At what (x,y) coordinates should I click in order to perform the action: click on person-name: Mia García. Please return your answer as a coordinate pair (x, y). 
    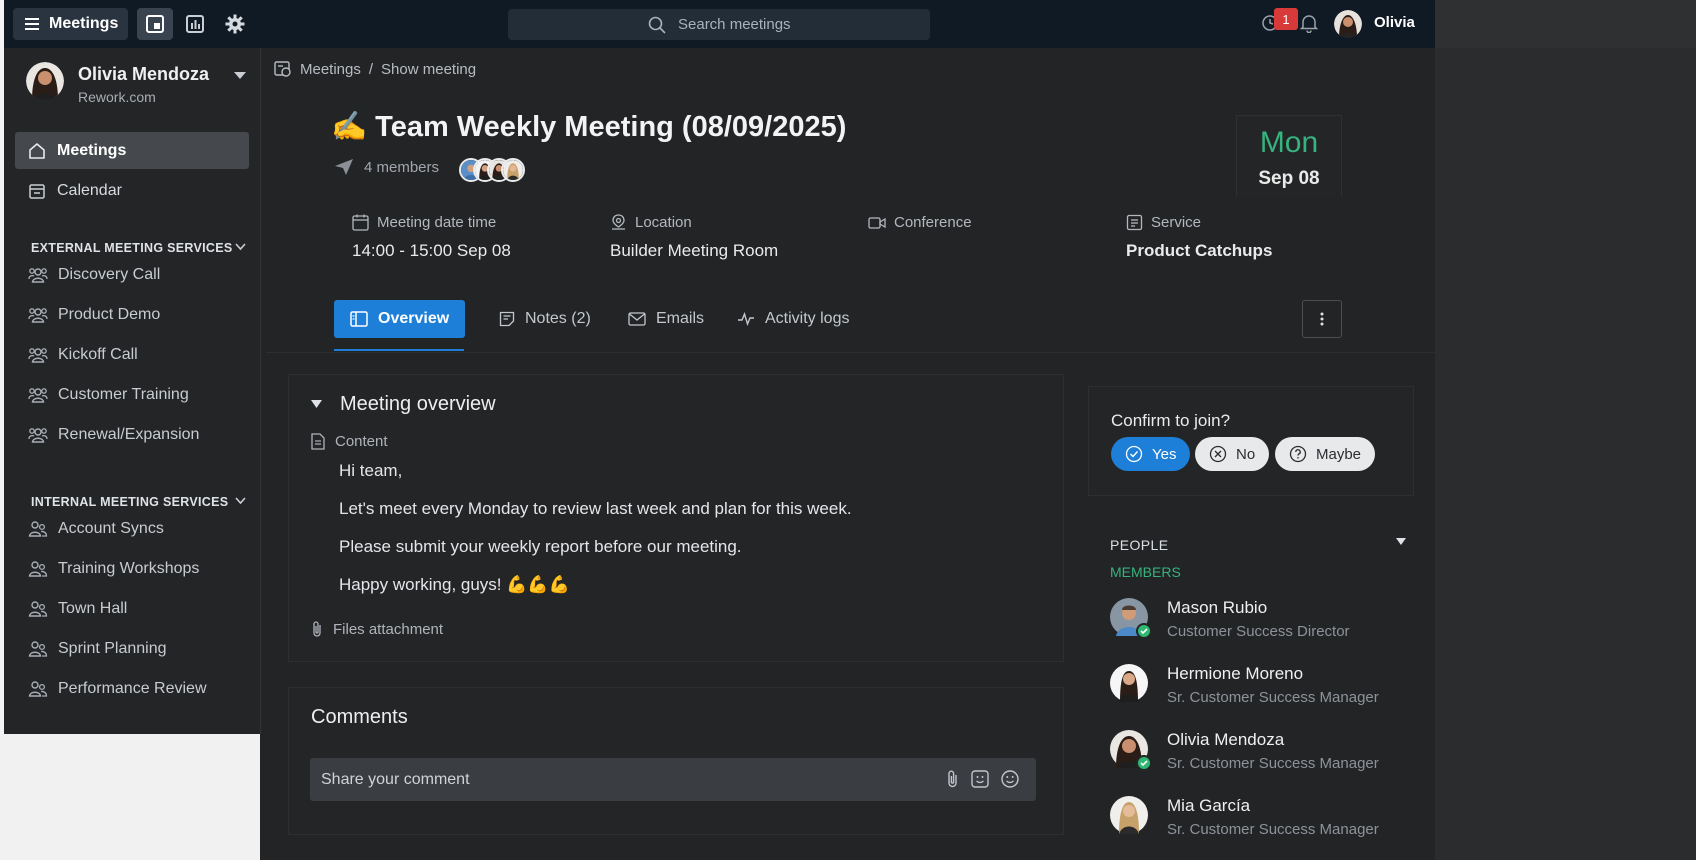
    Looking at the image, I should click on (1209, 805).